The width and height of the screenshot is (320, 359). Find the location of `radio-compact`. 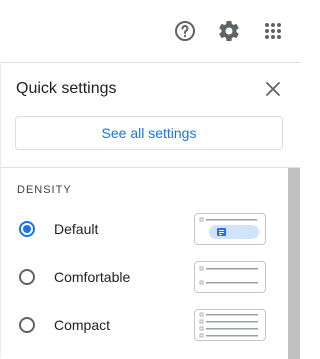

radio-compact is located at coordinates (27, 325).